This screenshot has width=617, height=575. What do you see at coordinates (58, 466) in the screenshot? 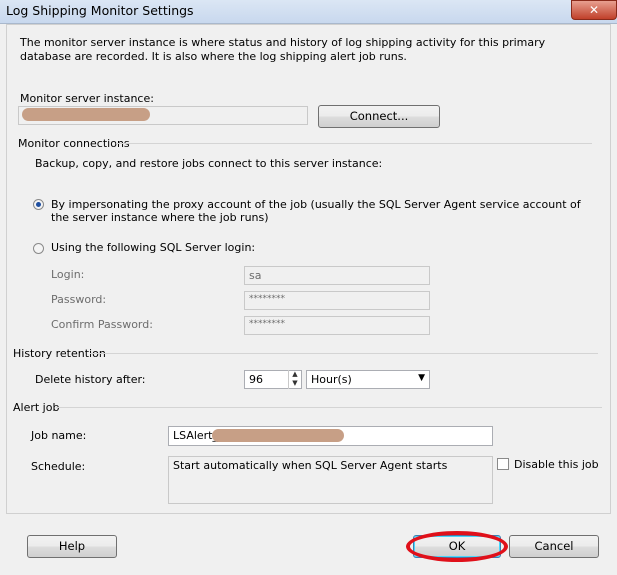
I see `schedule-label: Schedule:` at bounding box center [58, 466].